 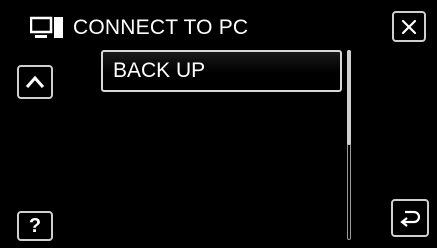 What do you see at coordinates (221, 71) in the screenshot?
I see `menu-item-back-up: BACK UP` at bounding box center [221, 71].